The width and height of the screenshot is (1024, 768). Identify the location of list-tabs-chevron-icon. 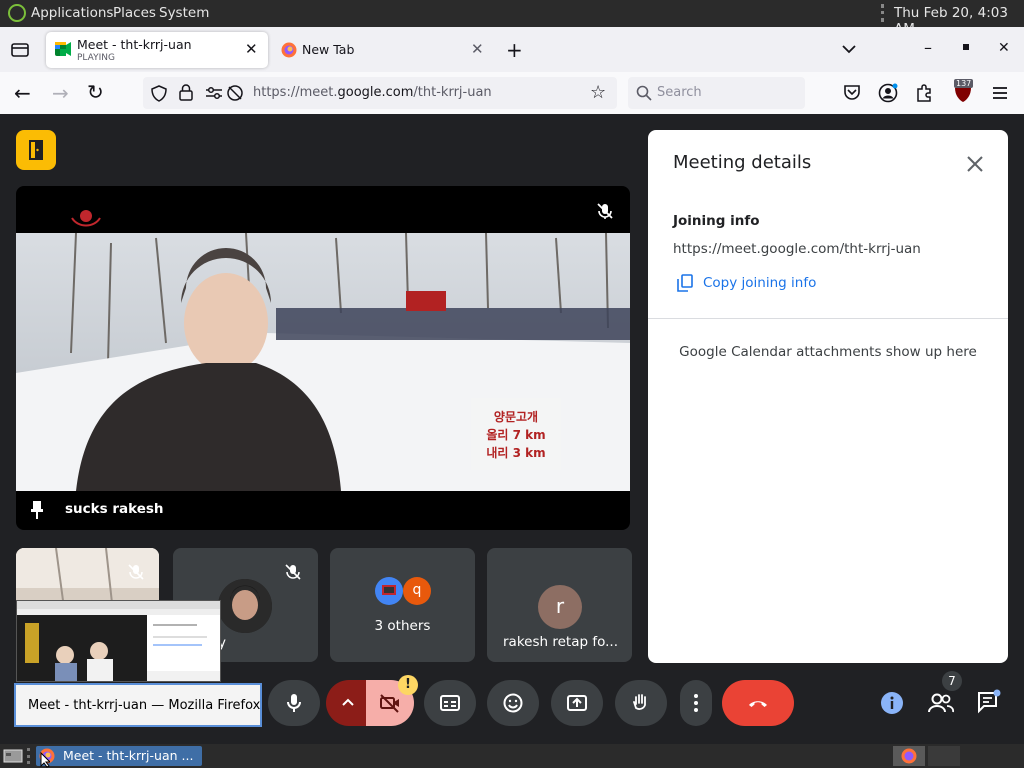
(849, 49).